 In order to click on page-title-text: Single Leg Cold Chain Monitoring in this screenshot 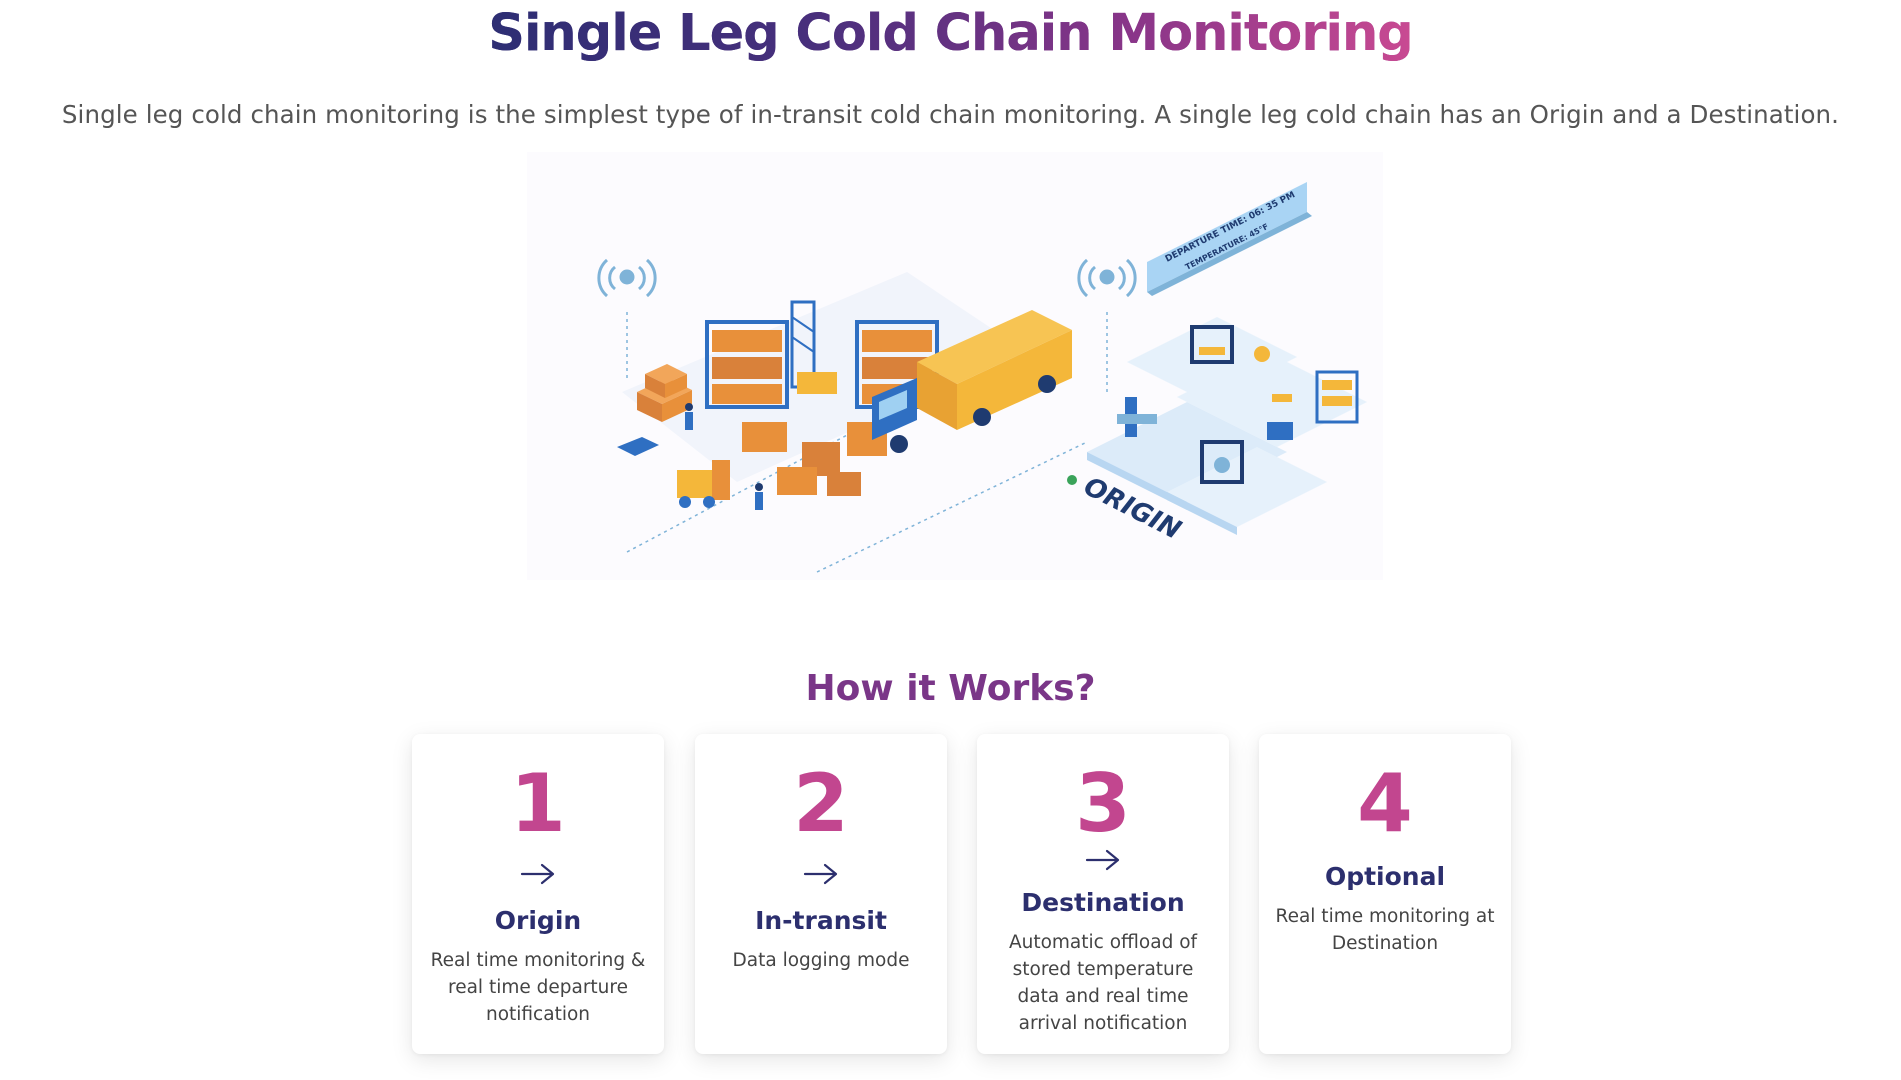, I will do `click(951, 33)`.